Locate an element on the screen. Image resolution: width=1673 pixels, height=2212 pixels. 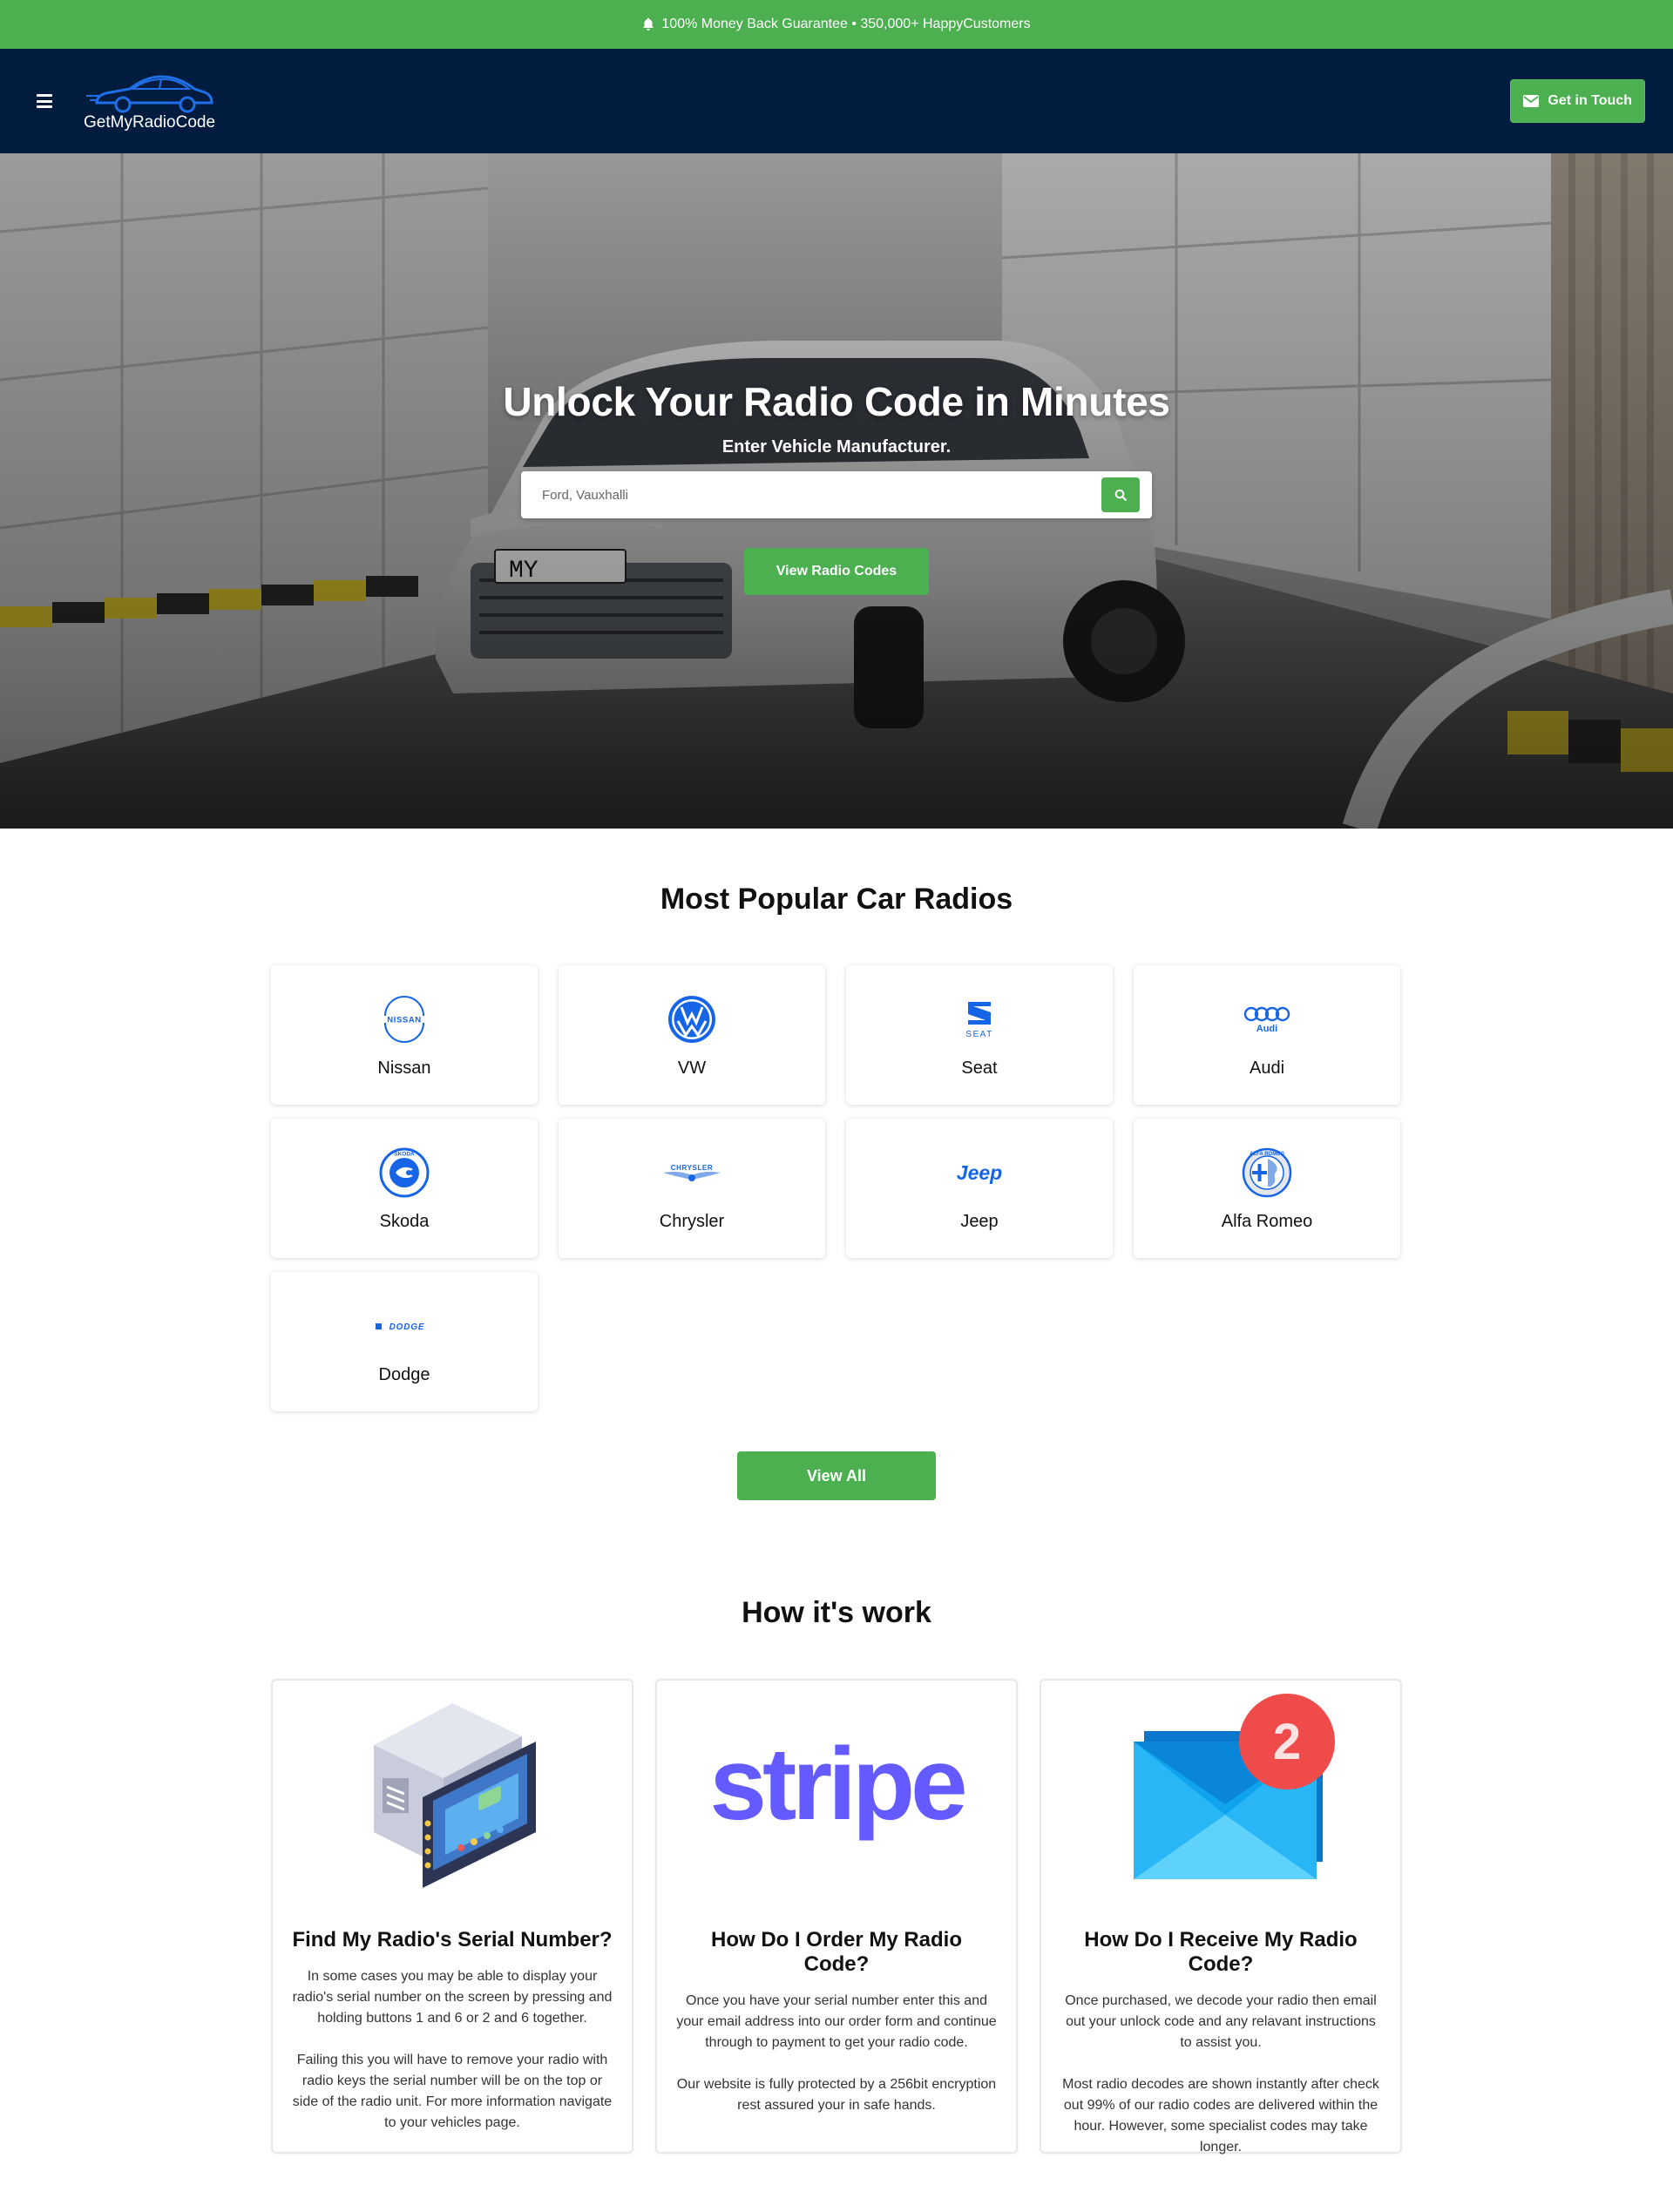
logo-text: GetMyRadioCode is located at coordinates (150, 122).